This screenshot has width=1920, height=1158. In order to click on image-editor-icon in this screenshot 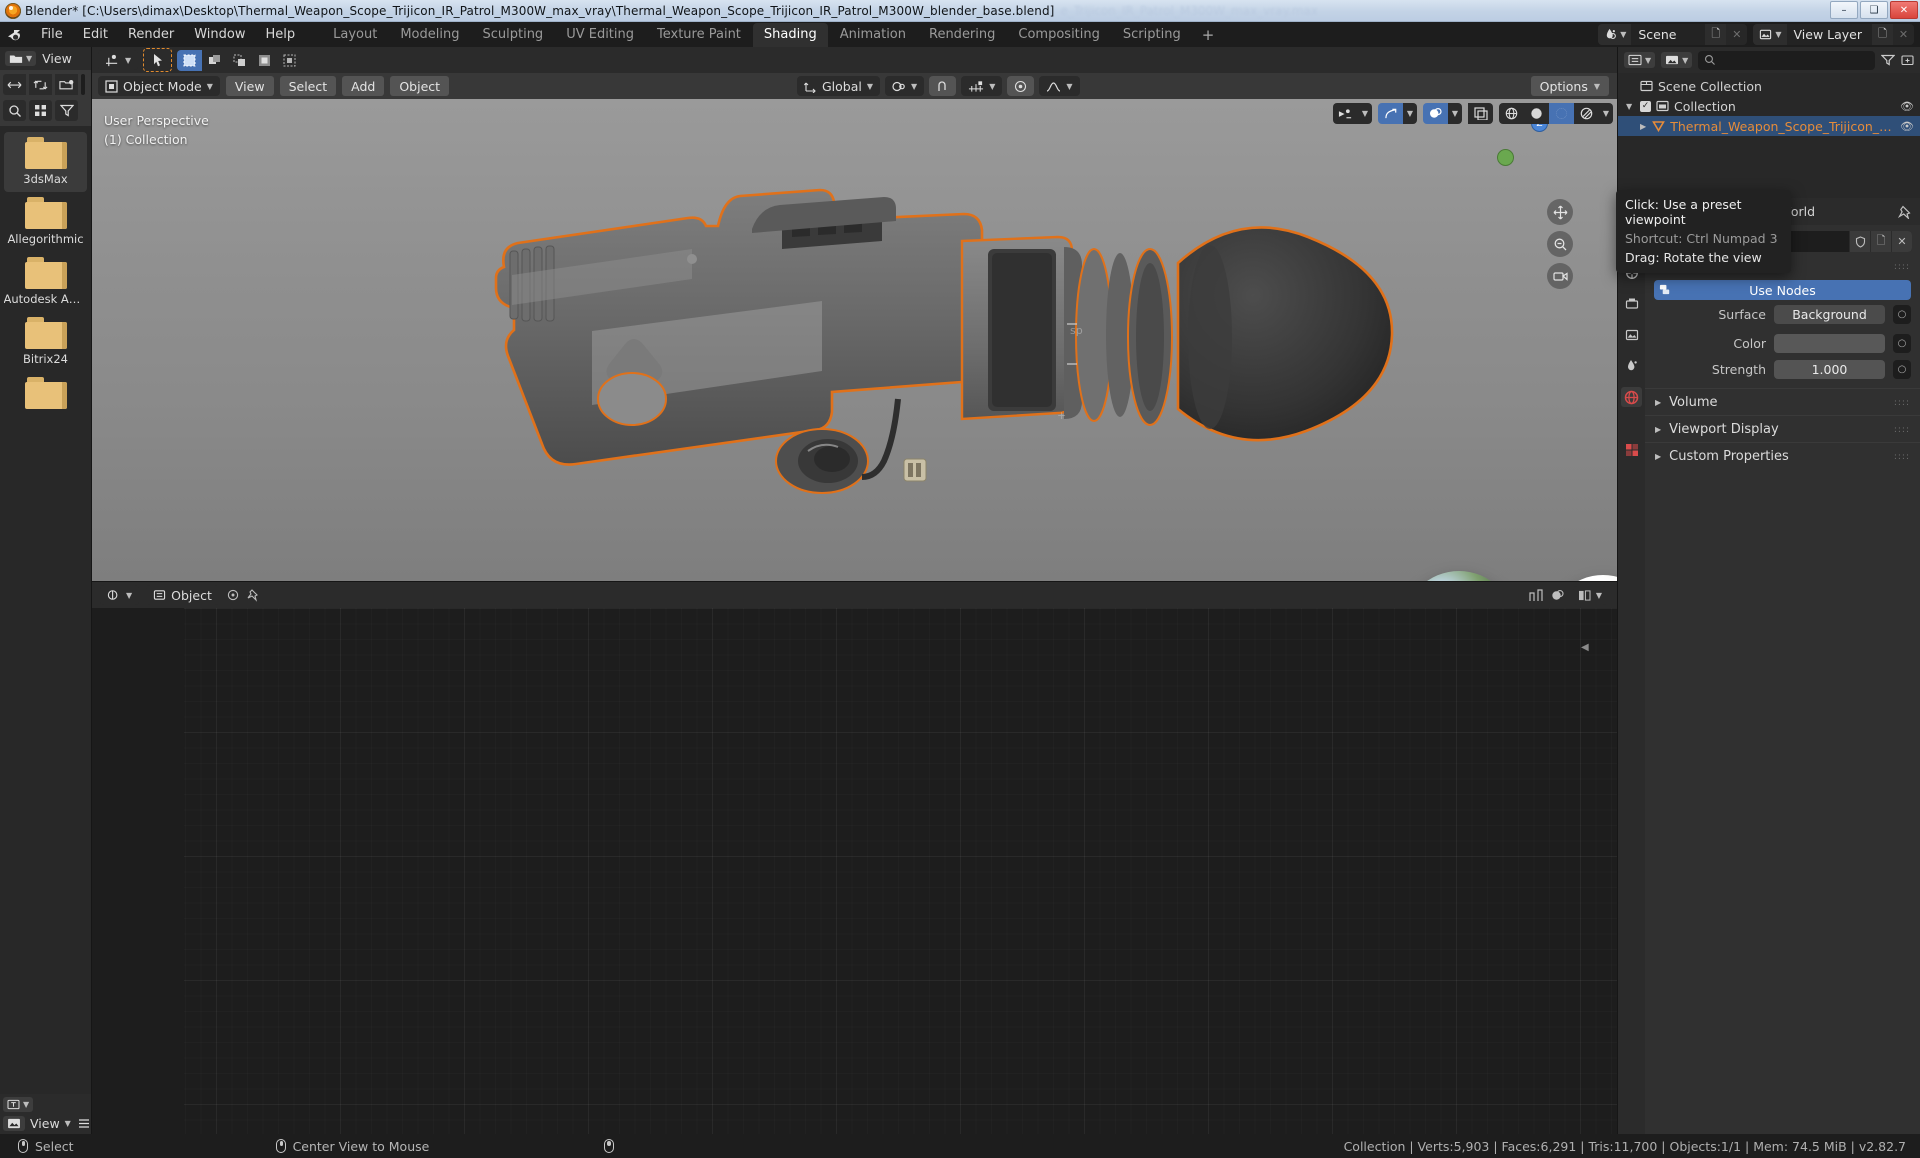, I will do `click(14, 1123)`.